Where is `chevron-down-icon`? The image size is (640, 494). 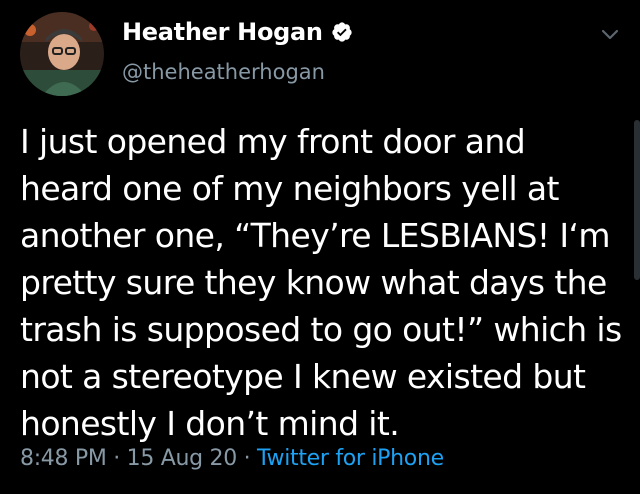
chevron-down-icon is located at coordinates (610, 34).